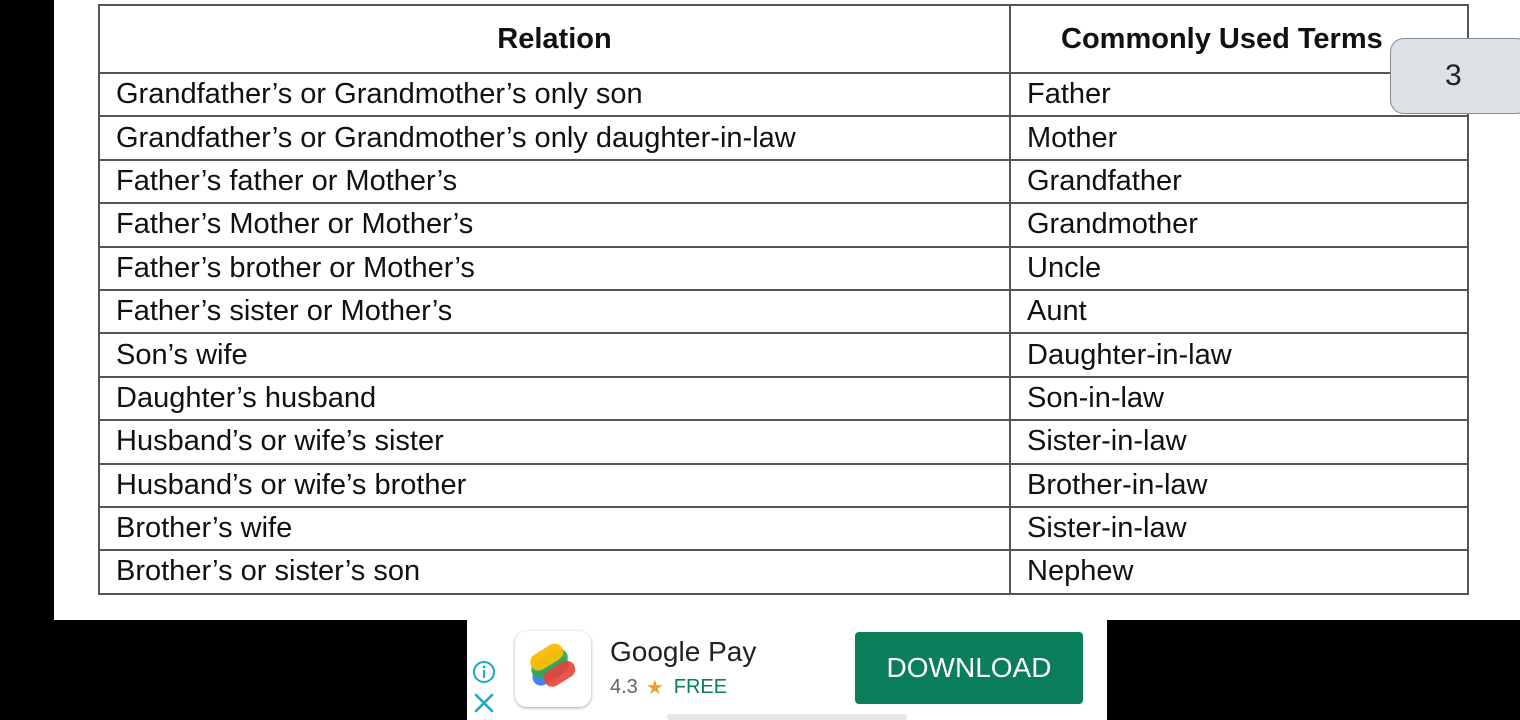  Describe the element at coordinates (787, 717) in the screenshot. I see `ad-timer-bar` at that location.